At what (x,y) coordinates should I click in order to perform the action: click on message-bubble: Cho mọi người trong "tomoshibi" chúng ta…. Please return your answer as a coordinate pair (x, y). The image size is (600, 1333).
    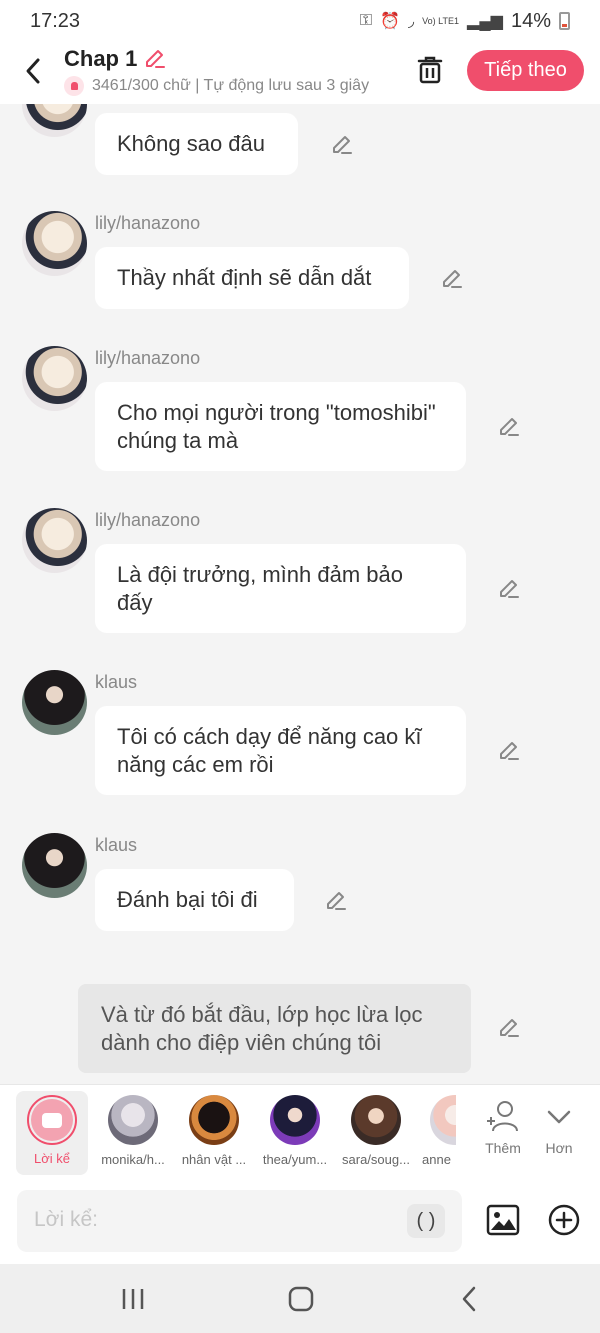
    Looking at the image, I should click on (280, 426).